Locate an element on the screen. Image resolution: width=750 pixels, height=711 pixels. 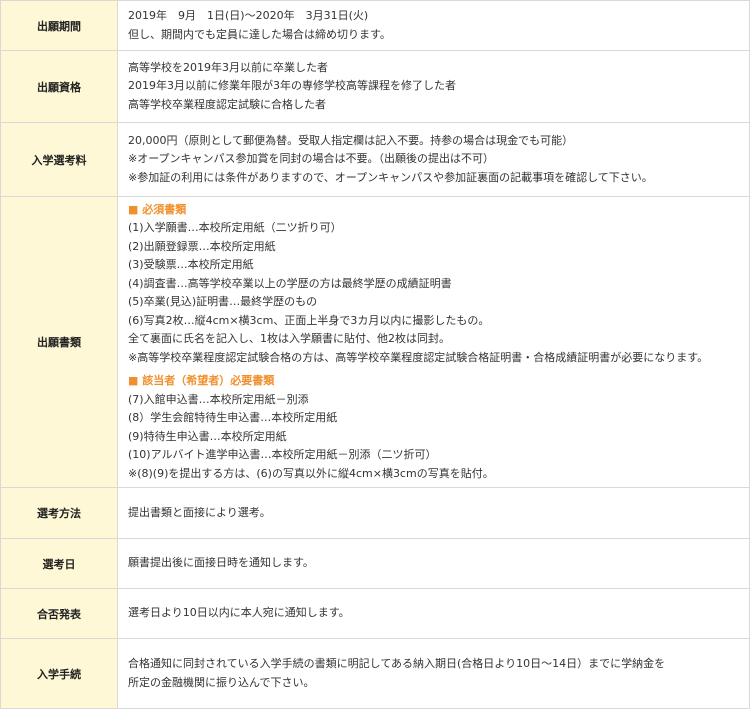
content-line: 2019年3月以前に修業年限が3年の専修学校高等課程を修了した者 is located at coordinates (292, 86).